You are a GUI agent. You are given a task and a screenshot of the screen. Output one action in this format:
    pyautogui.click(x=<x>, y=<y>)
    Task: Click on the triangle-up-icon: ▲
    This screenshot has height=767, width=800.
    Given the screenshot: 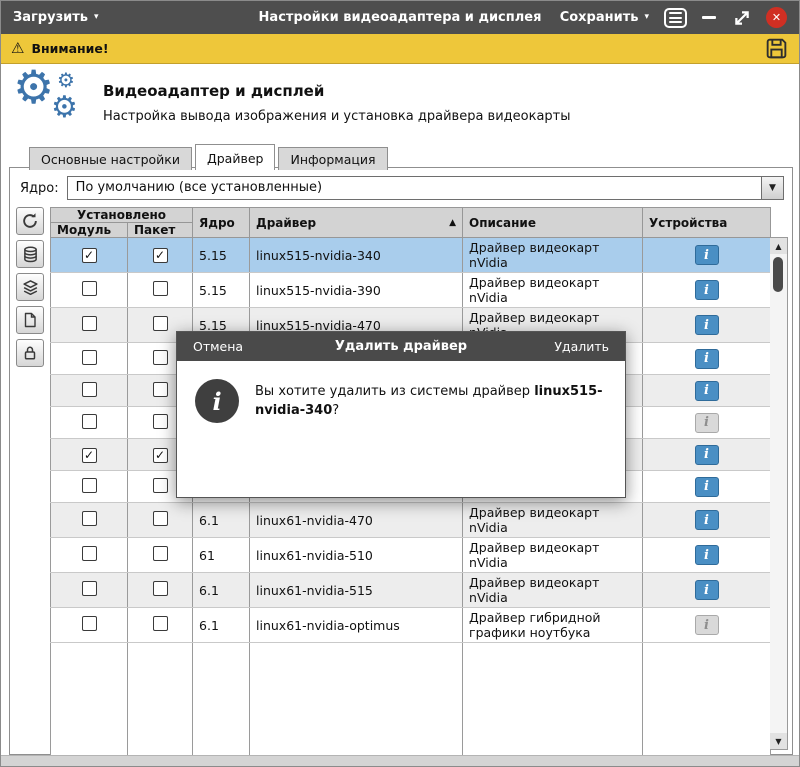 What is the action you would take?
    pyautogui.click(x=778, y=246)
    